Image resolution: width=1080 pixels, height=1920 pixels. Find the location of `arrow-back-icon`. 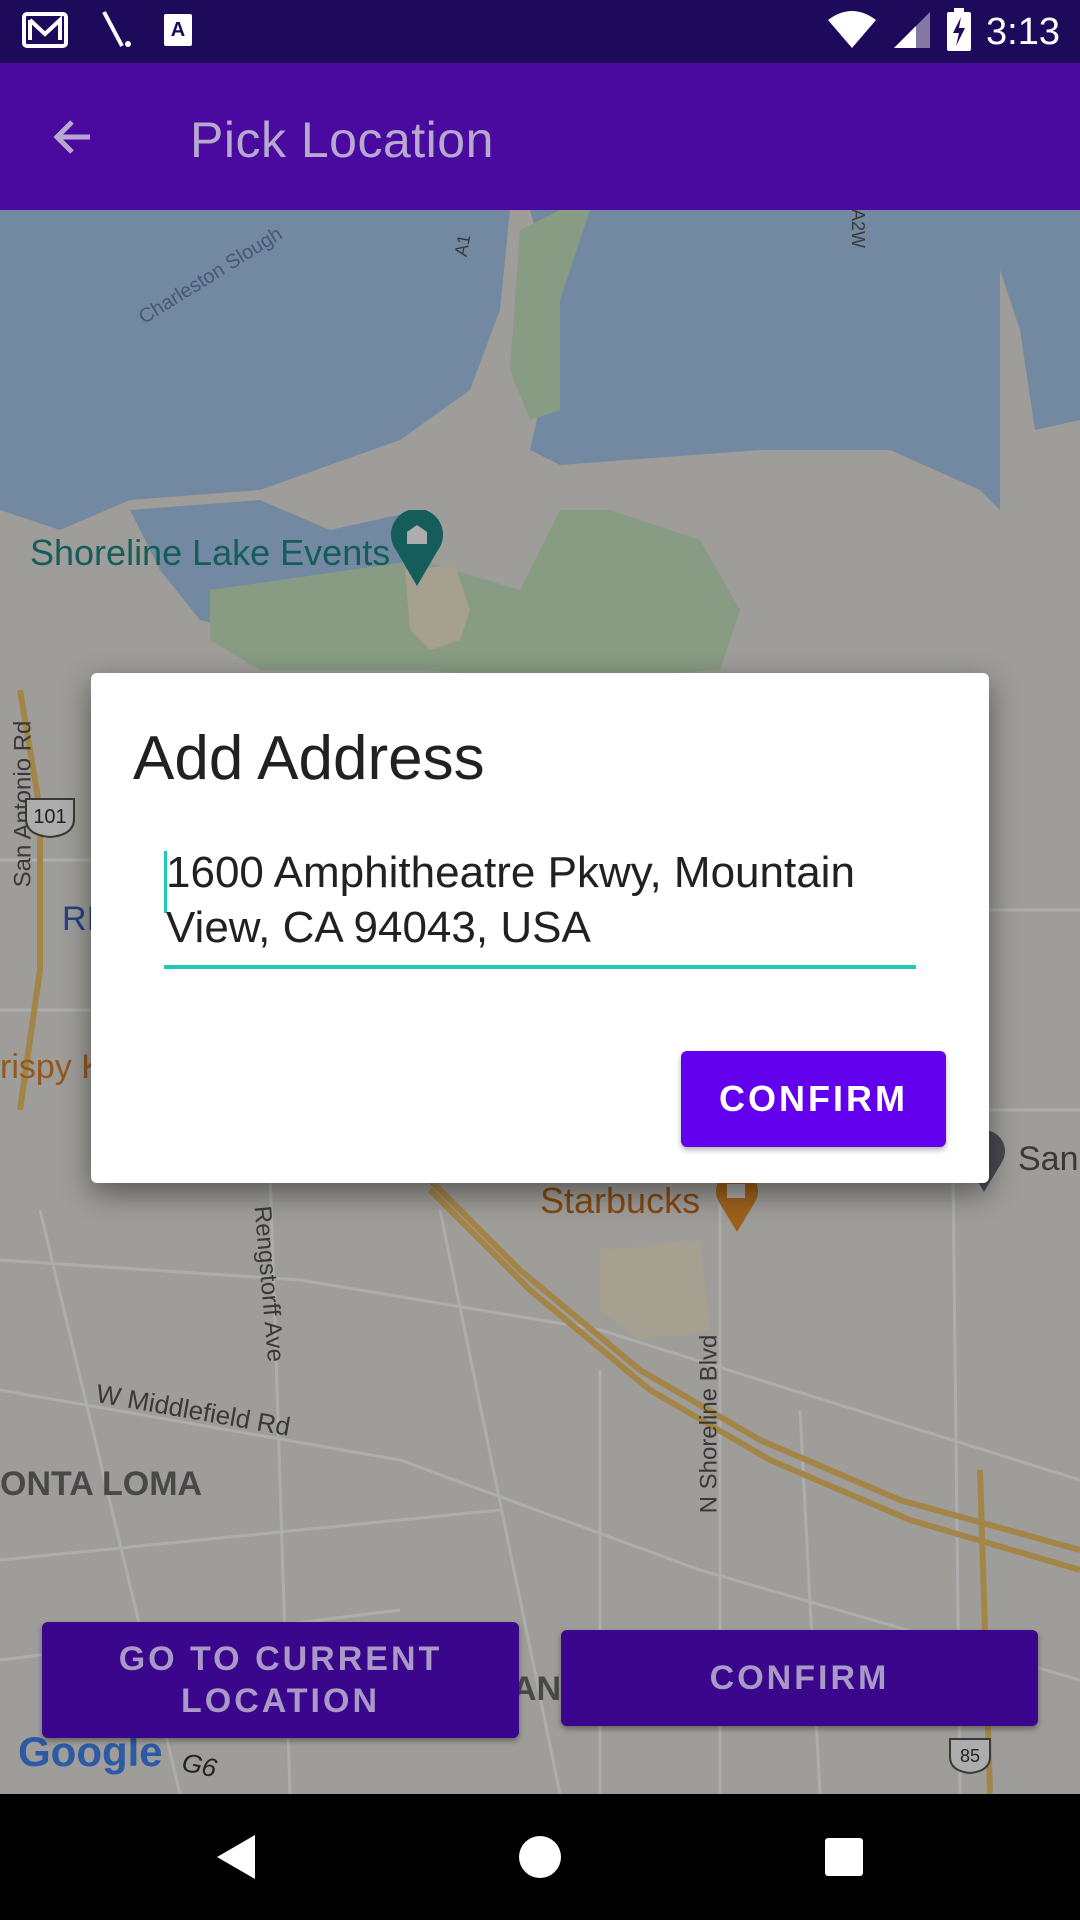

arrow-back-icon is located at coordinates (71, 137).